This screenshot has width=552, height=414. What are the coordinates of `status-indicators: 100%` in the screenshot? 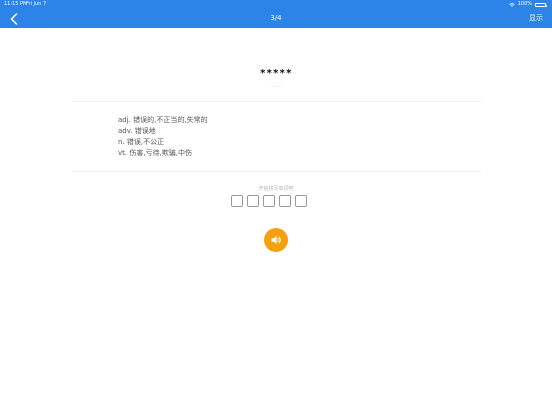 It's located at (528, 4).